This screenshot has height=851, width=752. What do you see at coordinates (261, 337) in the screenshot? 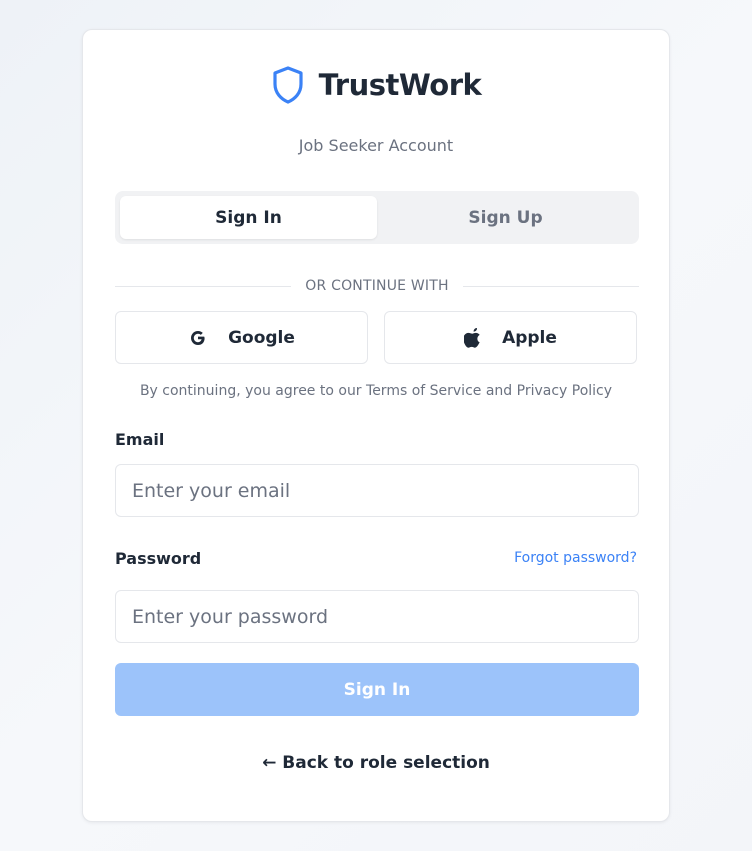
I see `google-button-label: Google` at bounding box center [261, 337].